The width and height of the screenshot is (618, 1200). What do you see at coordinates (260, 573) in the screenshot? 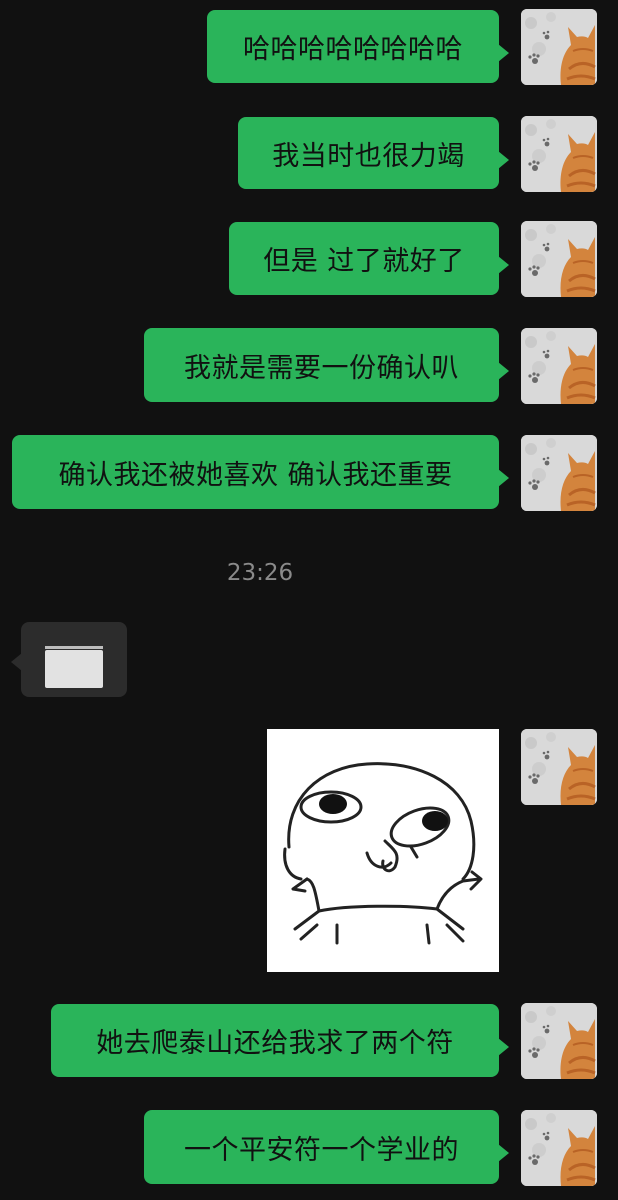
I see `chat-timestamp: 23:26` at bounding box center [260, 573].